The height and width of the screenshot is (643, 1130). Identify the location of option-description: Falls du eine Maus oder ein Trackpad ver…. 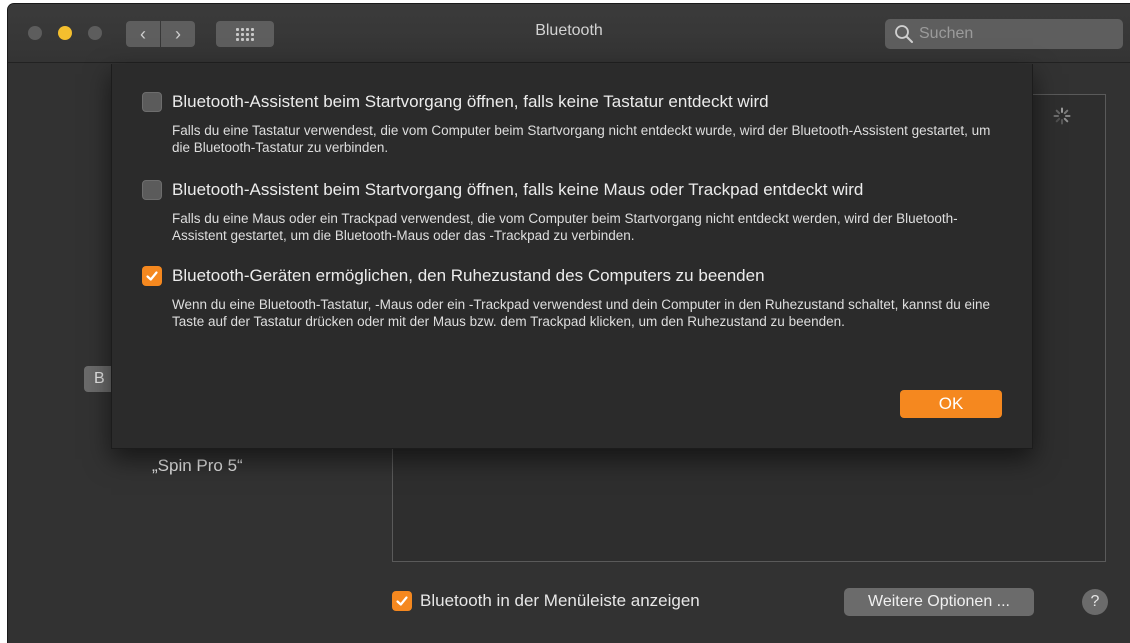
(565, 227).